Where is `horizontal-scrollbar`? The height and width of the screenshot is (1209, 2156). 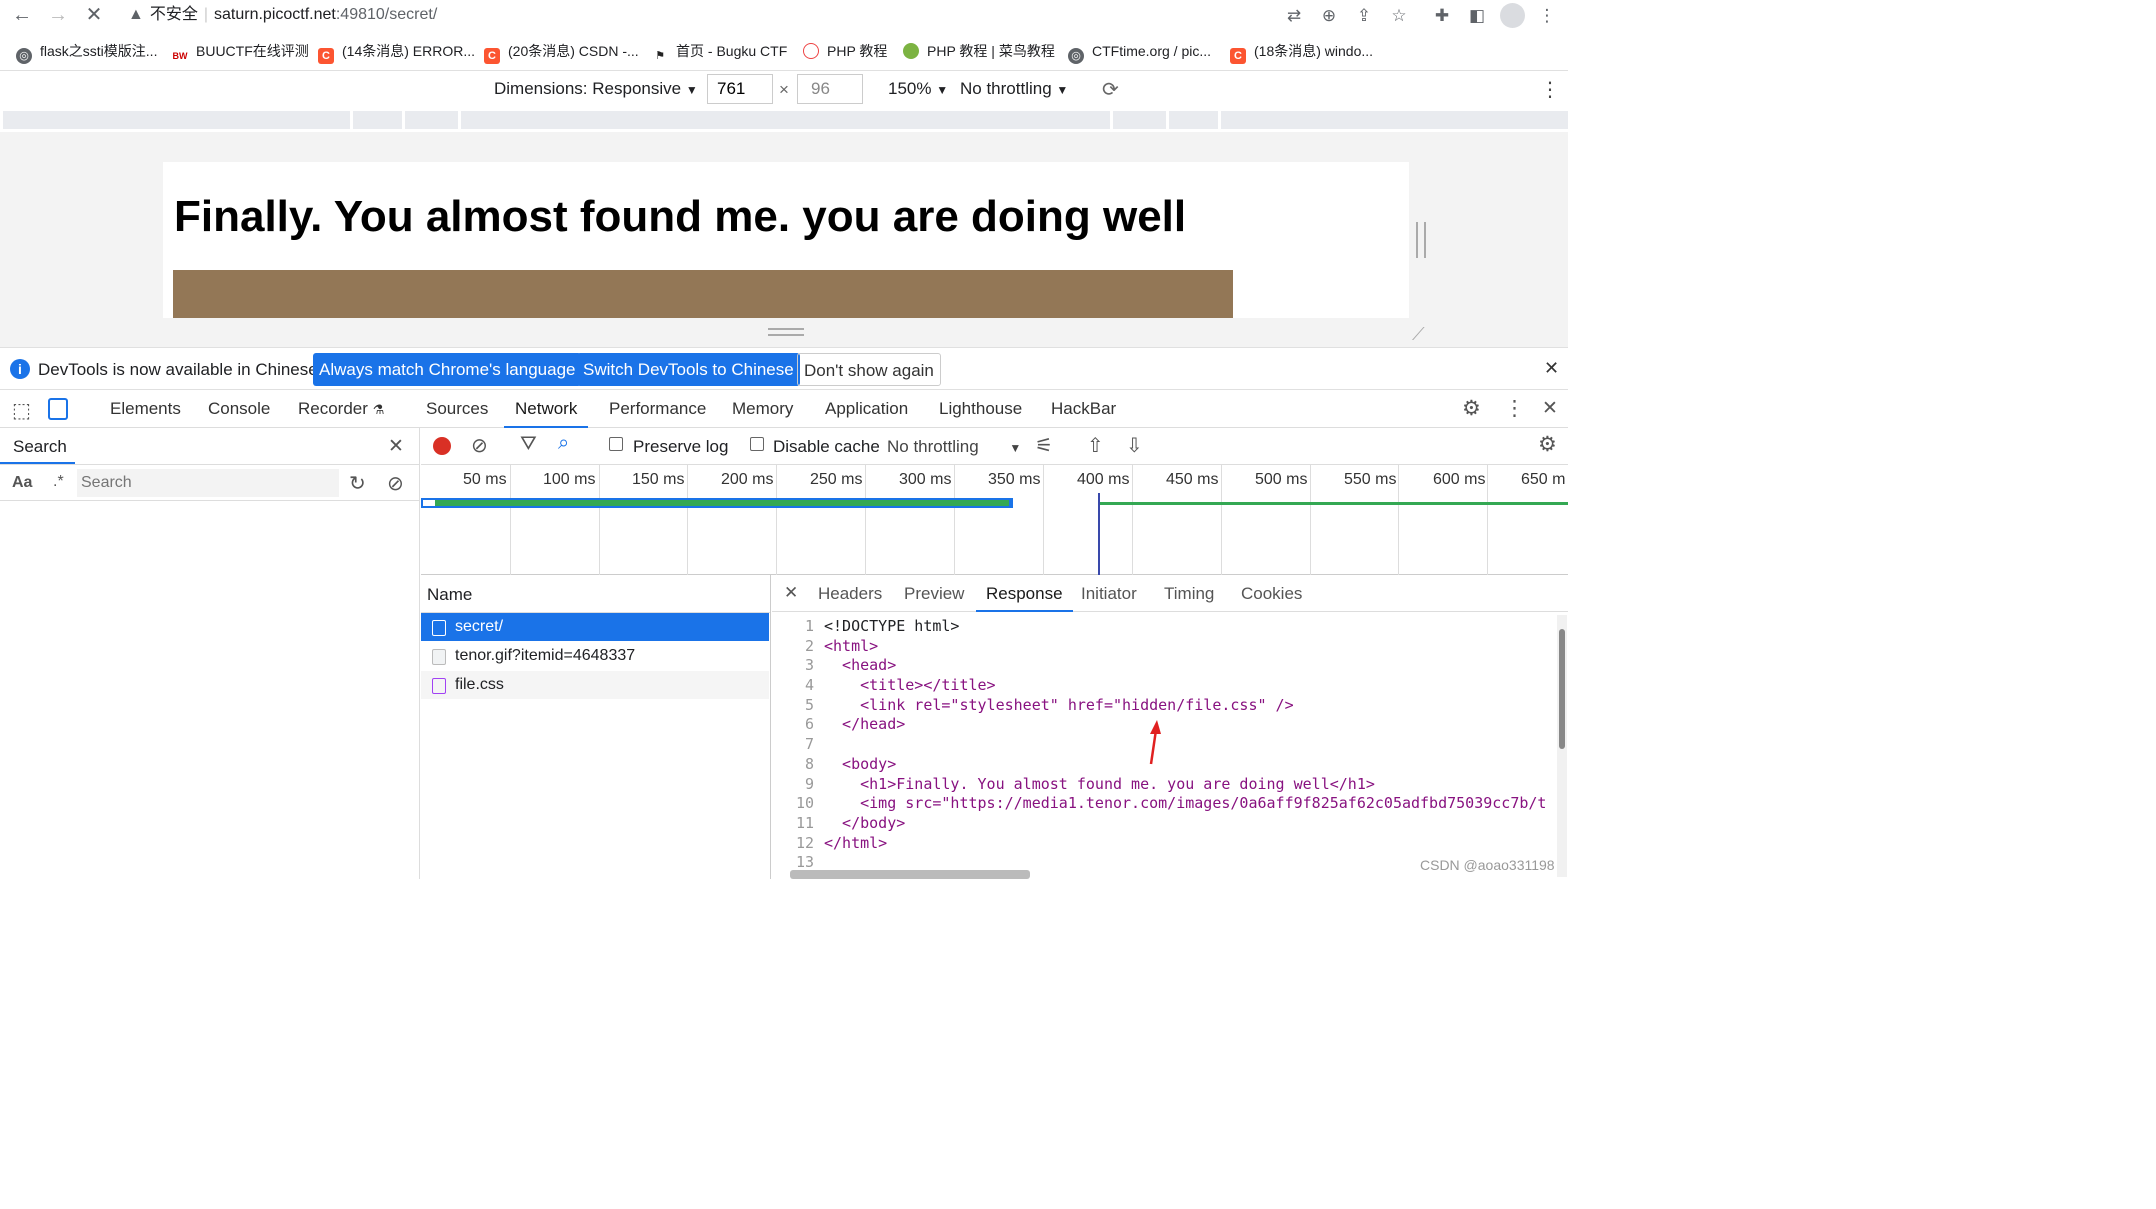 horizontal-scrollbar is located at coordinates (910, 874).